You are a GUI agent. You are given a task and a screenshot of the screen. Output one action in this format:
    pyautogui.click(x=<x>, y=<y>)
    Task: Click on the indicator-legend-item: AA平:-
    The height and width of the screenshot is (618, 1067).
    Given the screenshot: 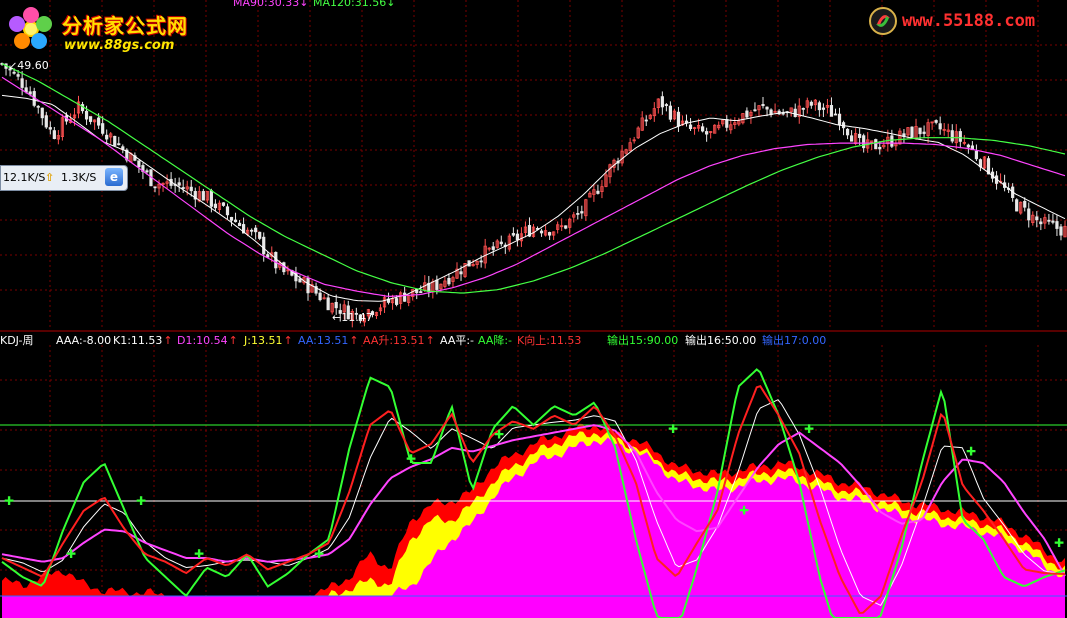 What is the action you would take?
    pyautogui.click(x=457, y=340)
    